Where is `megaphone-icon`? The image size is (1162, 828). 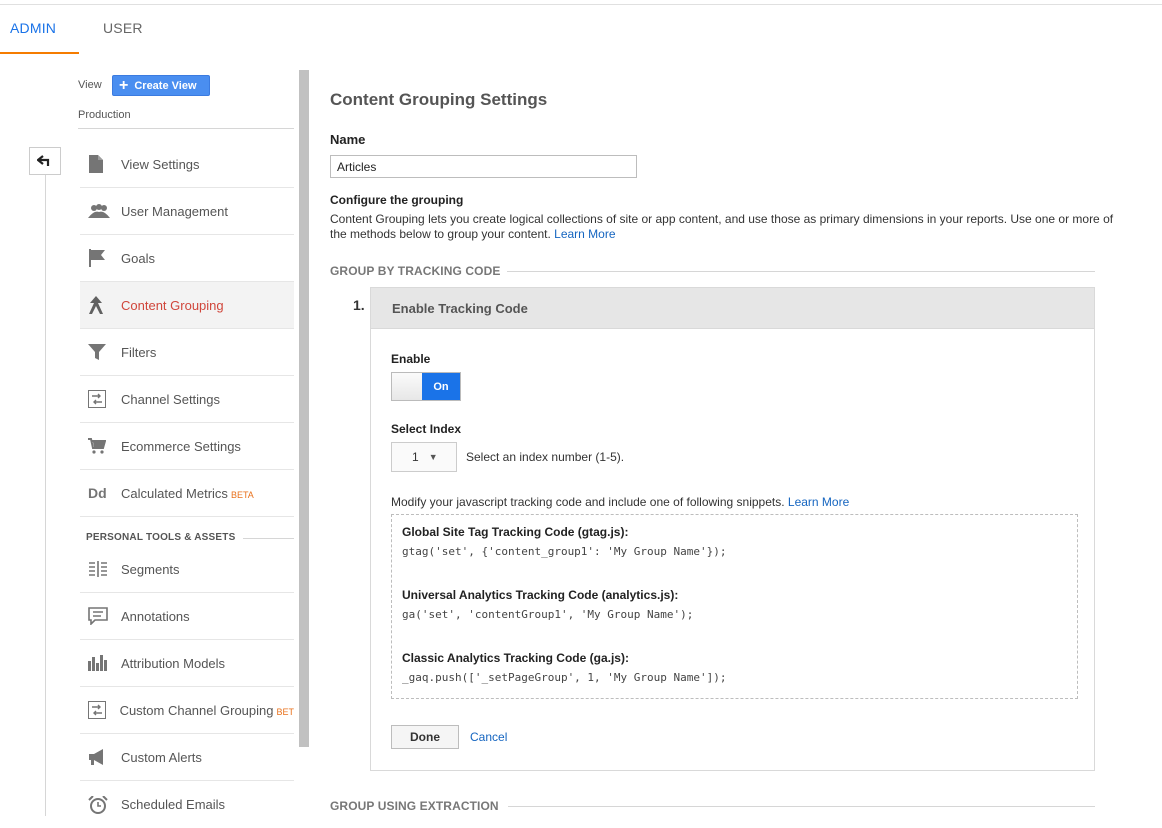 megaphone-icon is located at coordinates (100, 757).